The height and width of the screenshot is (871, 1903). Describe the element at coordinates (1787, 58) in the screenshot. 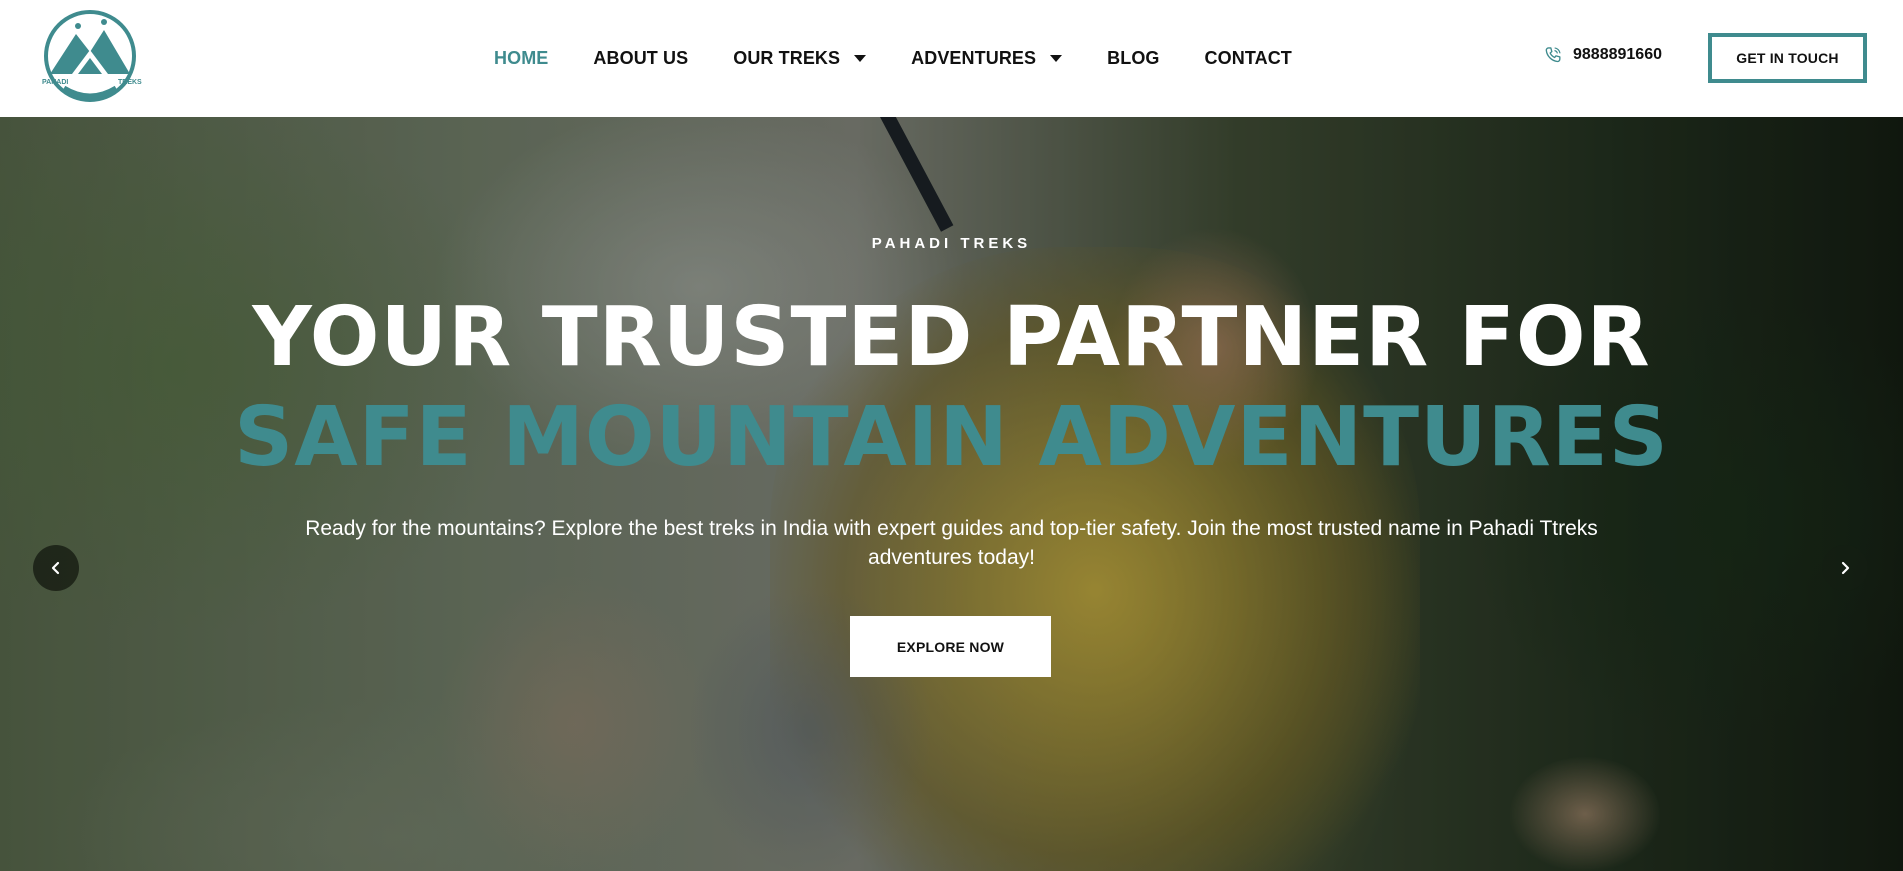

I see `get-in-touch-button: GET IN TOUCH` at that location.